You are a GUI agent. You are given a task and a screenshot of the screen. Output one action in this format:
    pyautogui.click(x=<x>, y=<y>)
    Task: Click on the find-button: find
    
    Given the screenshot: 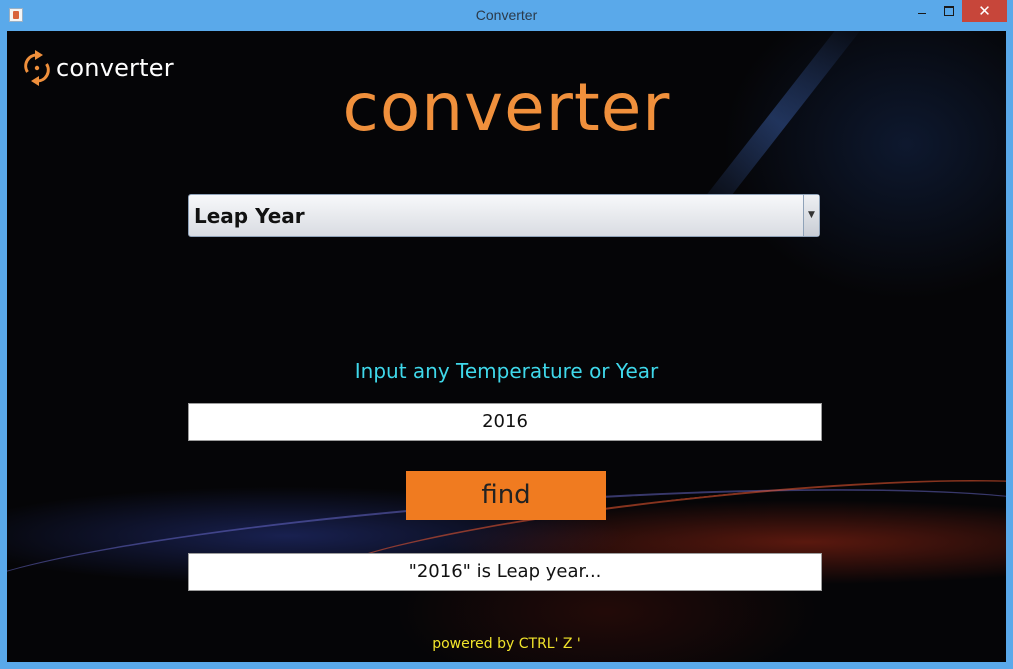 What is the action you would take?
    pyautogui.click(x=506, y=495)
    